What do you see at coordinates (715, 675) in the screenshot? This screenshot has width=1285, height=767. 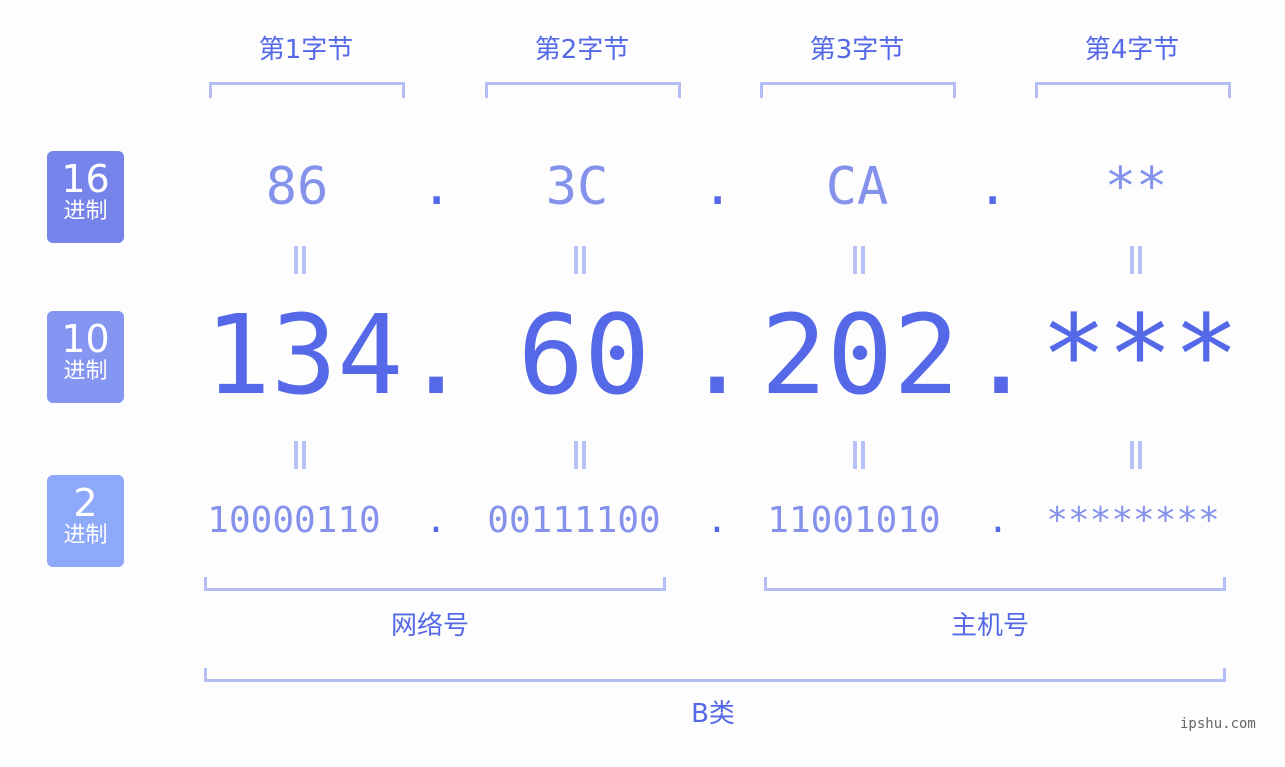 I see `class-bracket` at bounding box center [715, 675].